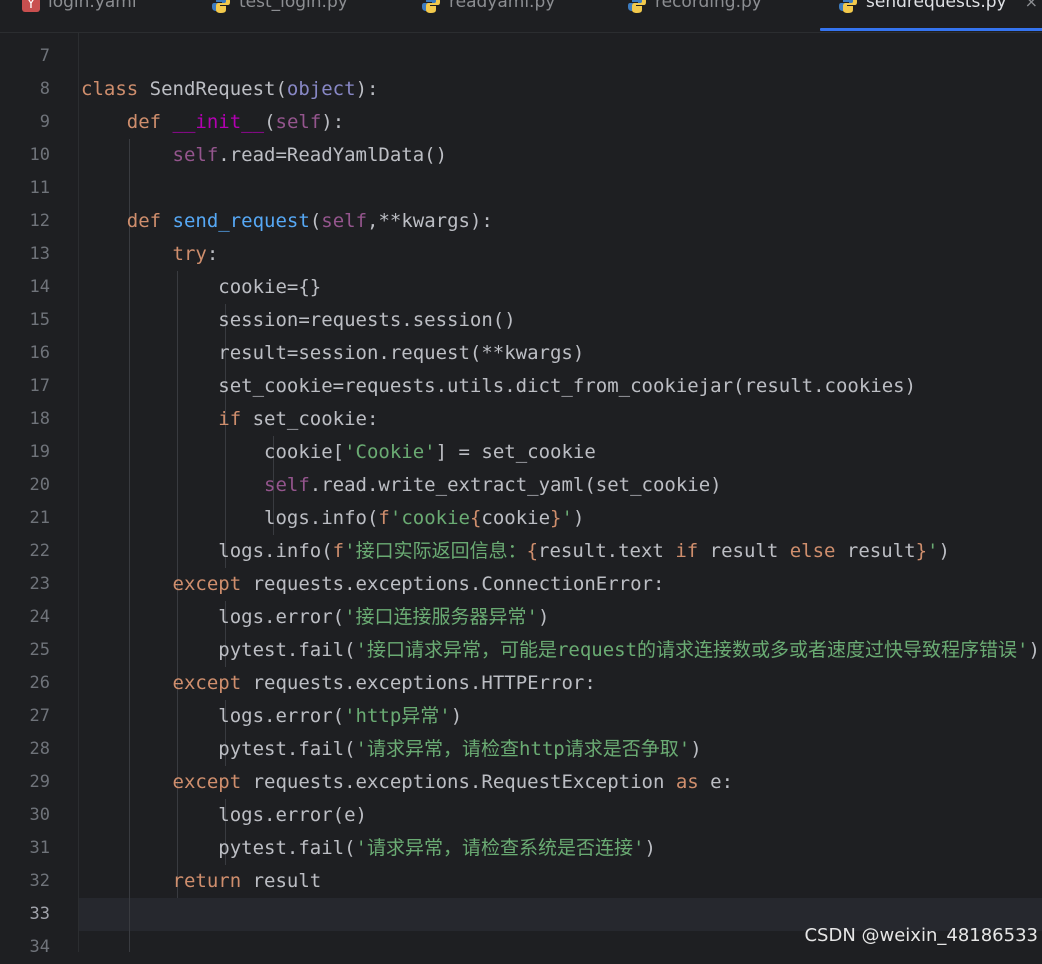 This screenshot has width=1042, height=964. I want to click on code-line: self.read=ReadYamlData(), so click(310, 155).